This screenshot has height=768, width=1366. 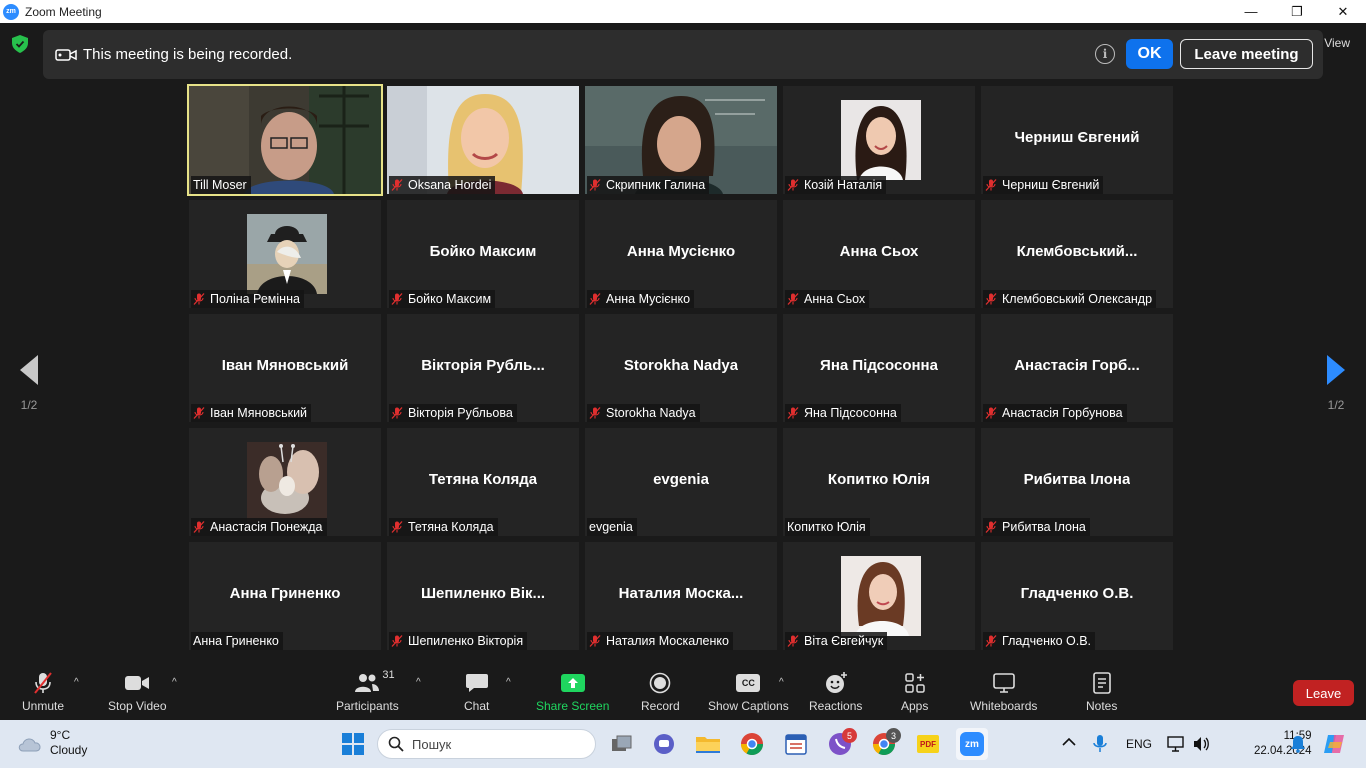 I want to click on view-button: View, so click(x=1337, y=43).